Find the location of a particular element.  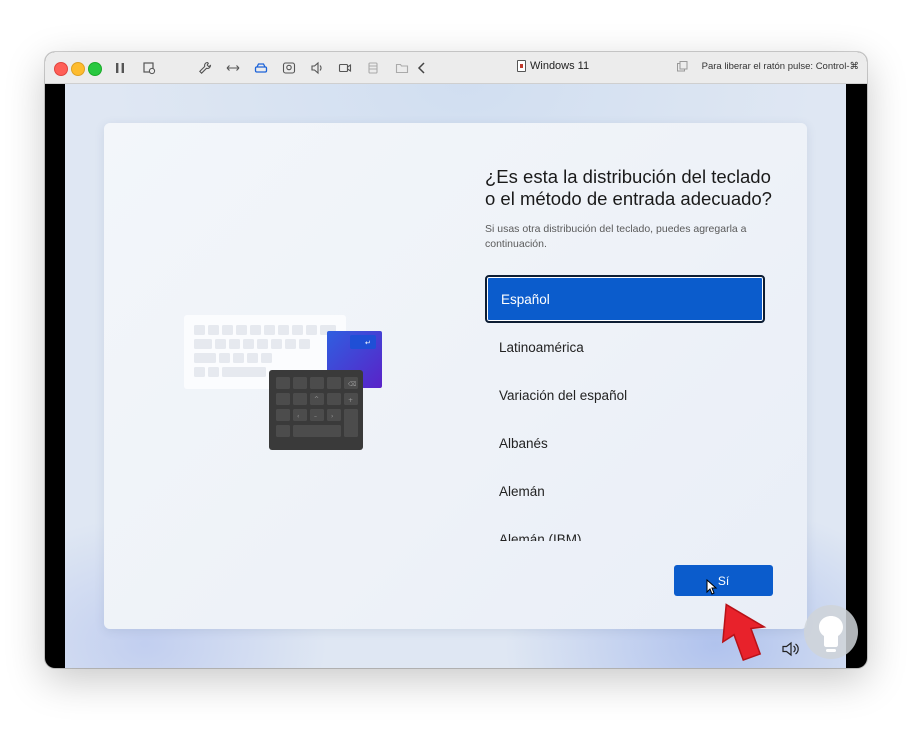

vm-document-icon is located at coordinates (521, 66).